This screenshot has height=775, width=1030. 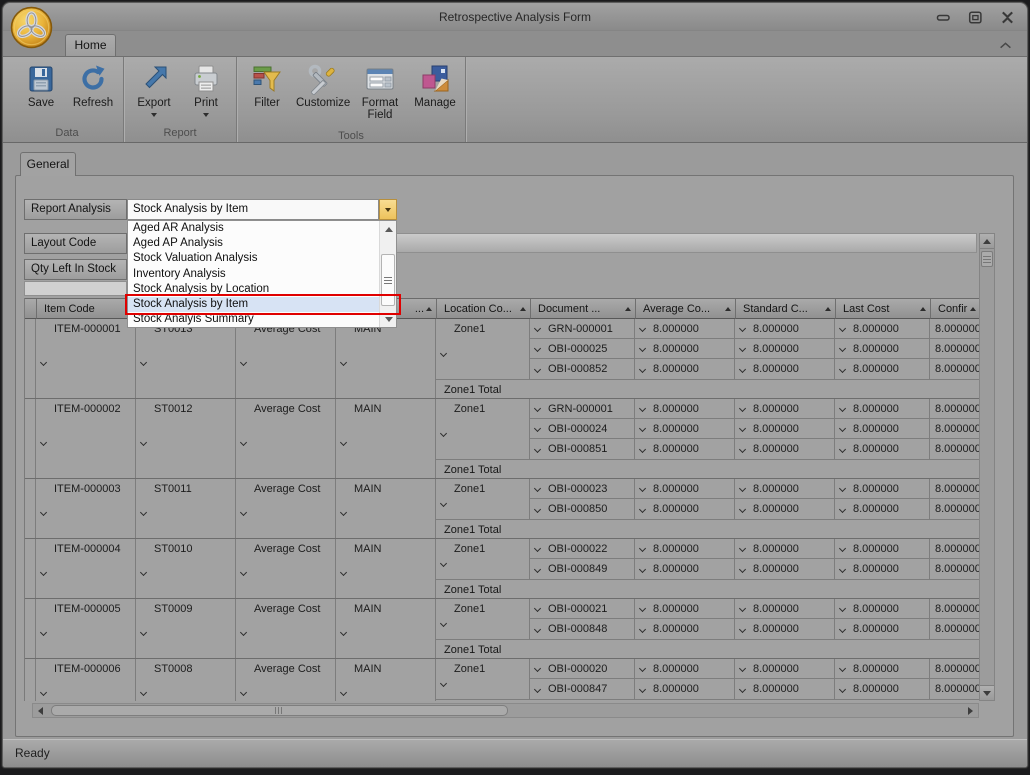 What do you see at coordinates (388, 280) in the screenshot?
I see `dropdown-scroll-thumb` at bounding box center [388, 280].